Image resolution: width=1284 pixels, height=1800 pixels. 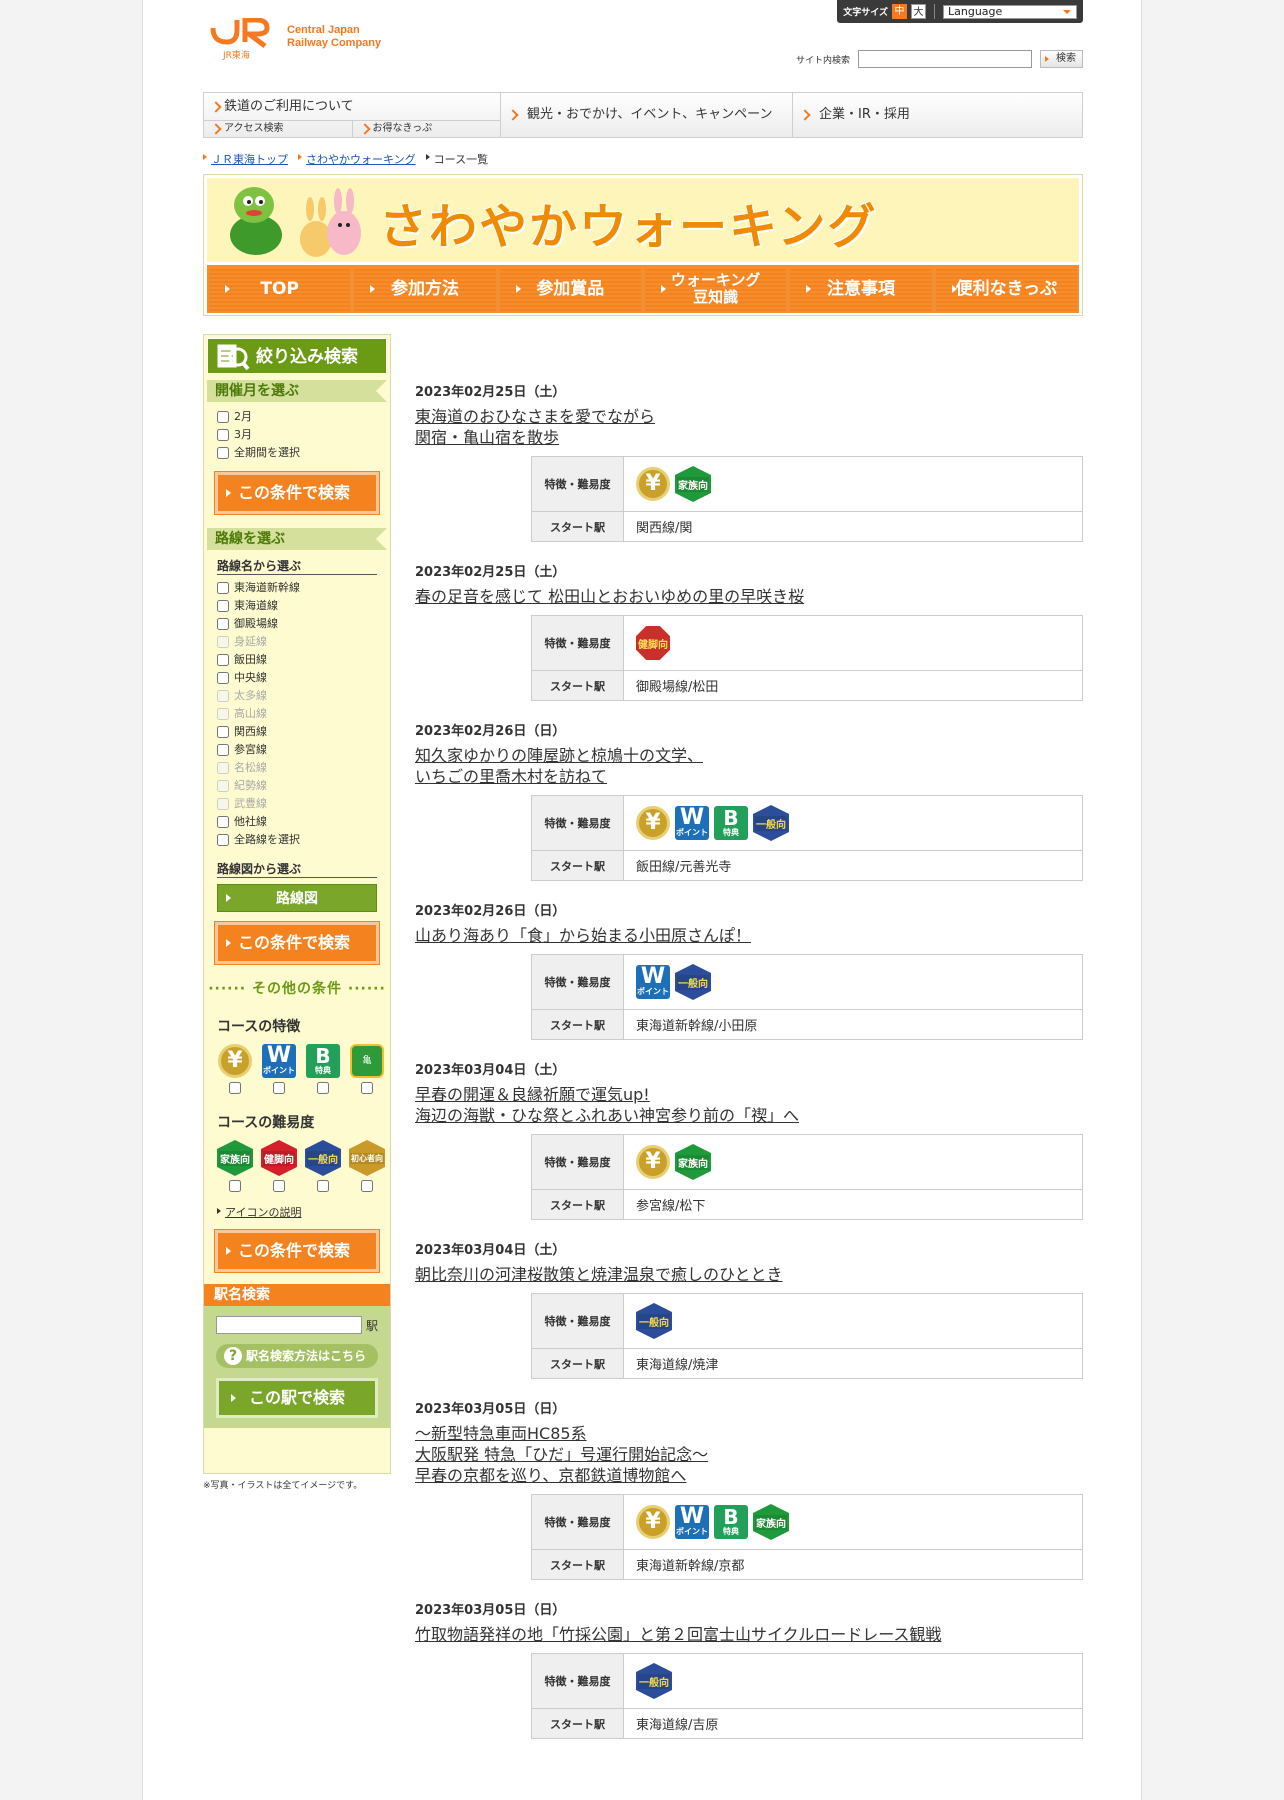 I want to click on start-station: 東海道線/焼津, so click(x=677, y=1365).